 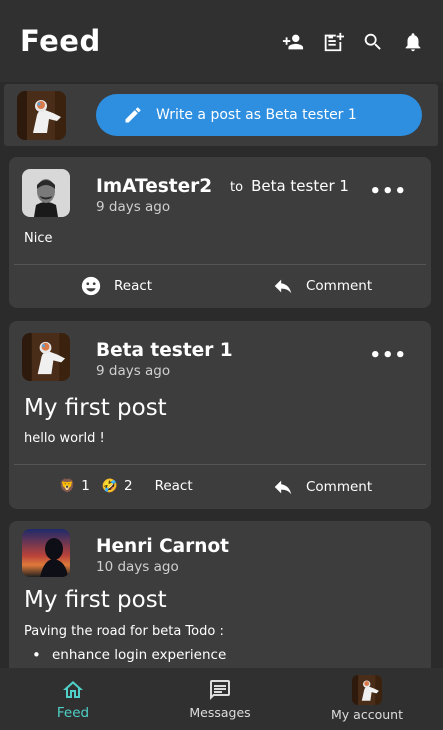 I want to click on nav-feed: Feed, so click(x=73, y=699).